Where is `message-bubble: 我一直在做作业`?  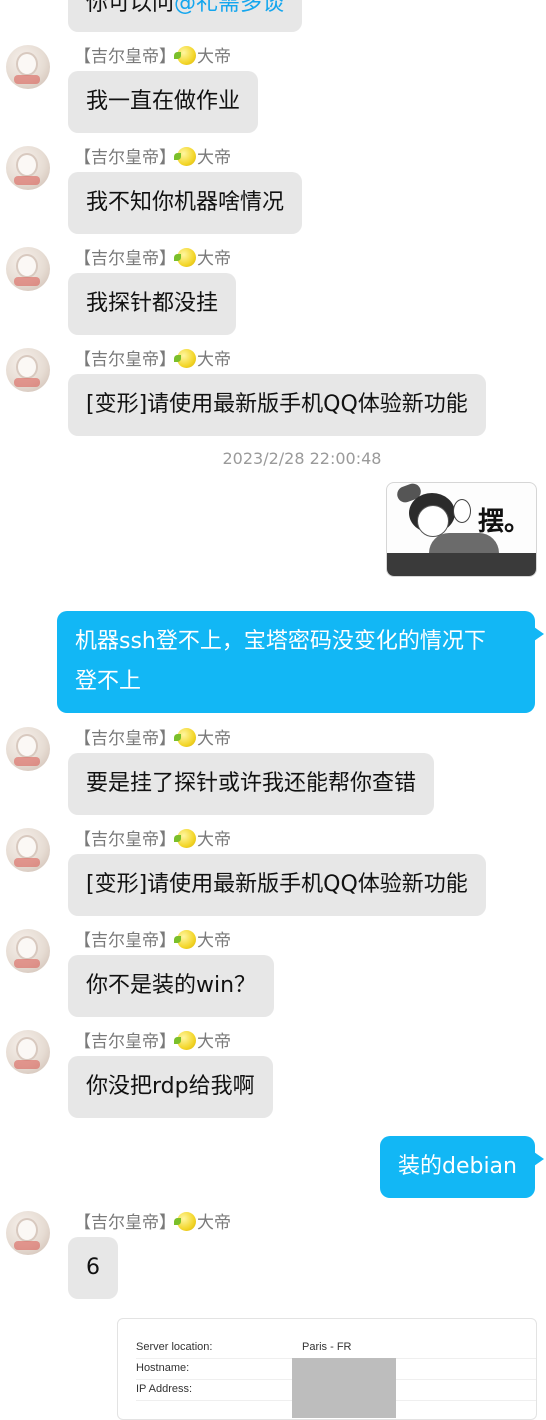 message-bubble: 我一直在做作业 is located at coordinates (163, 102).